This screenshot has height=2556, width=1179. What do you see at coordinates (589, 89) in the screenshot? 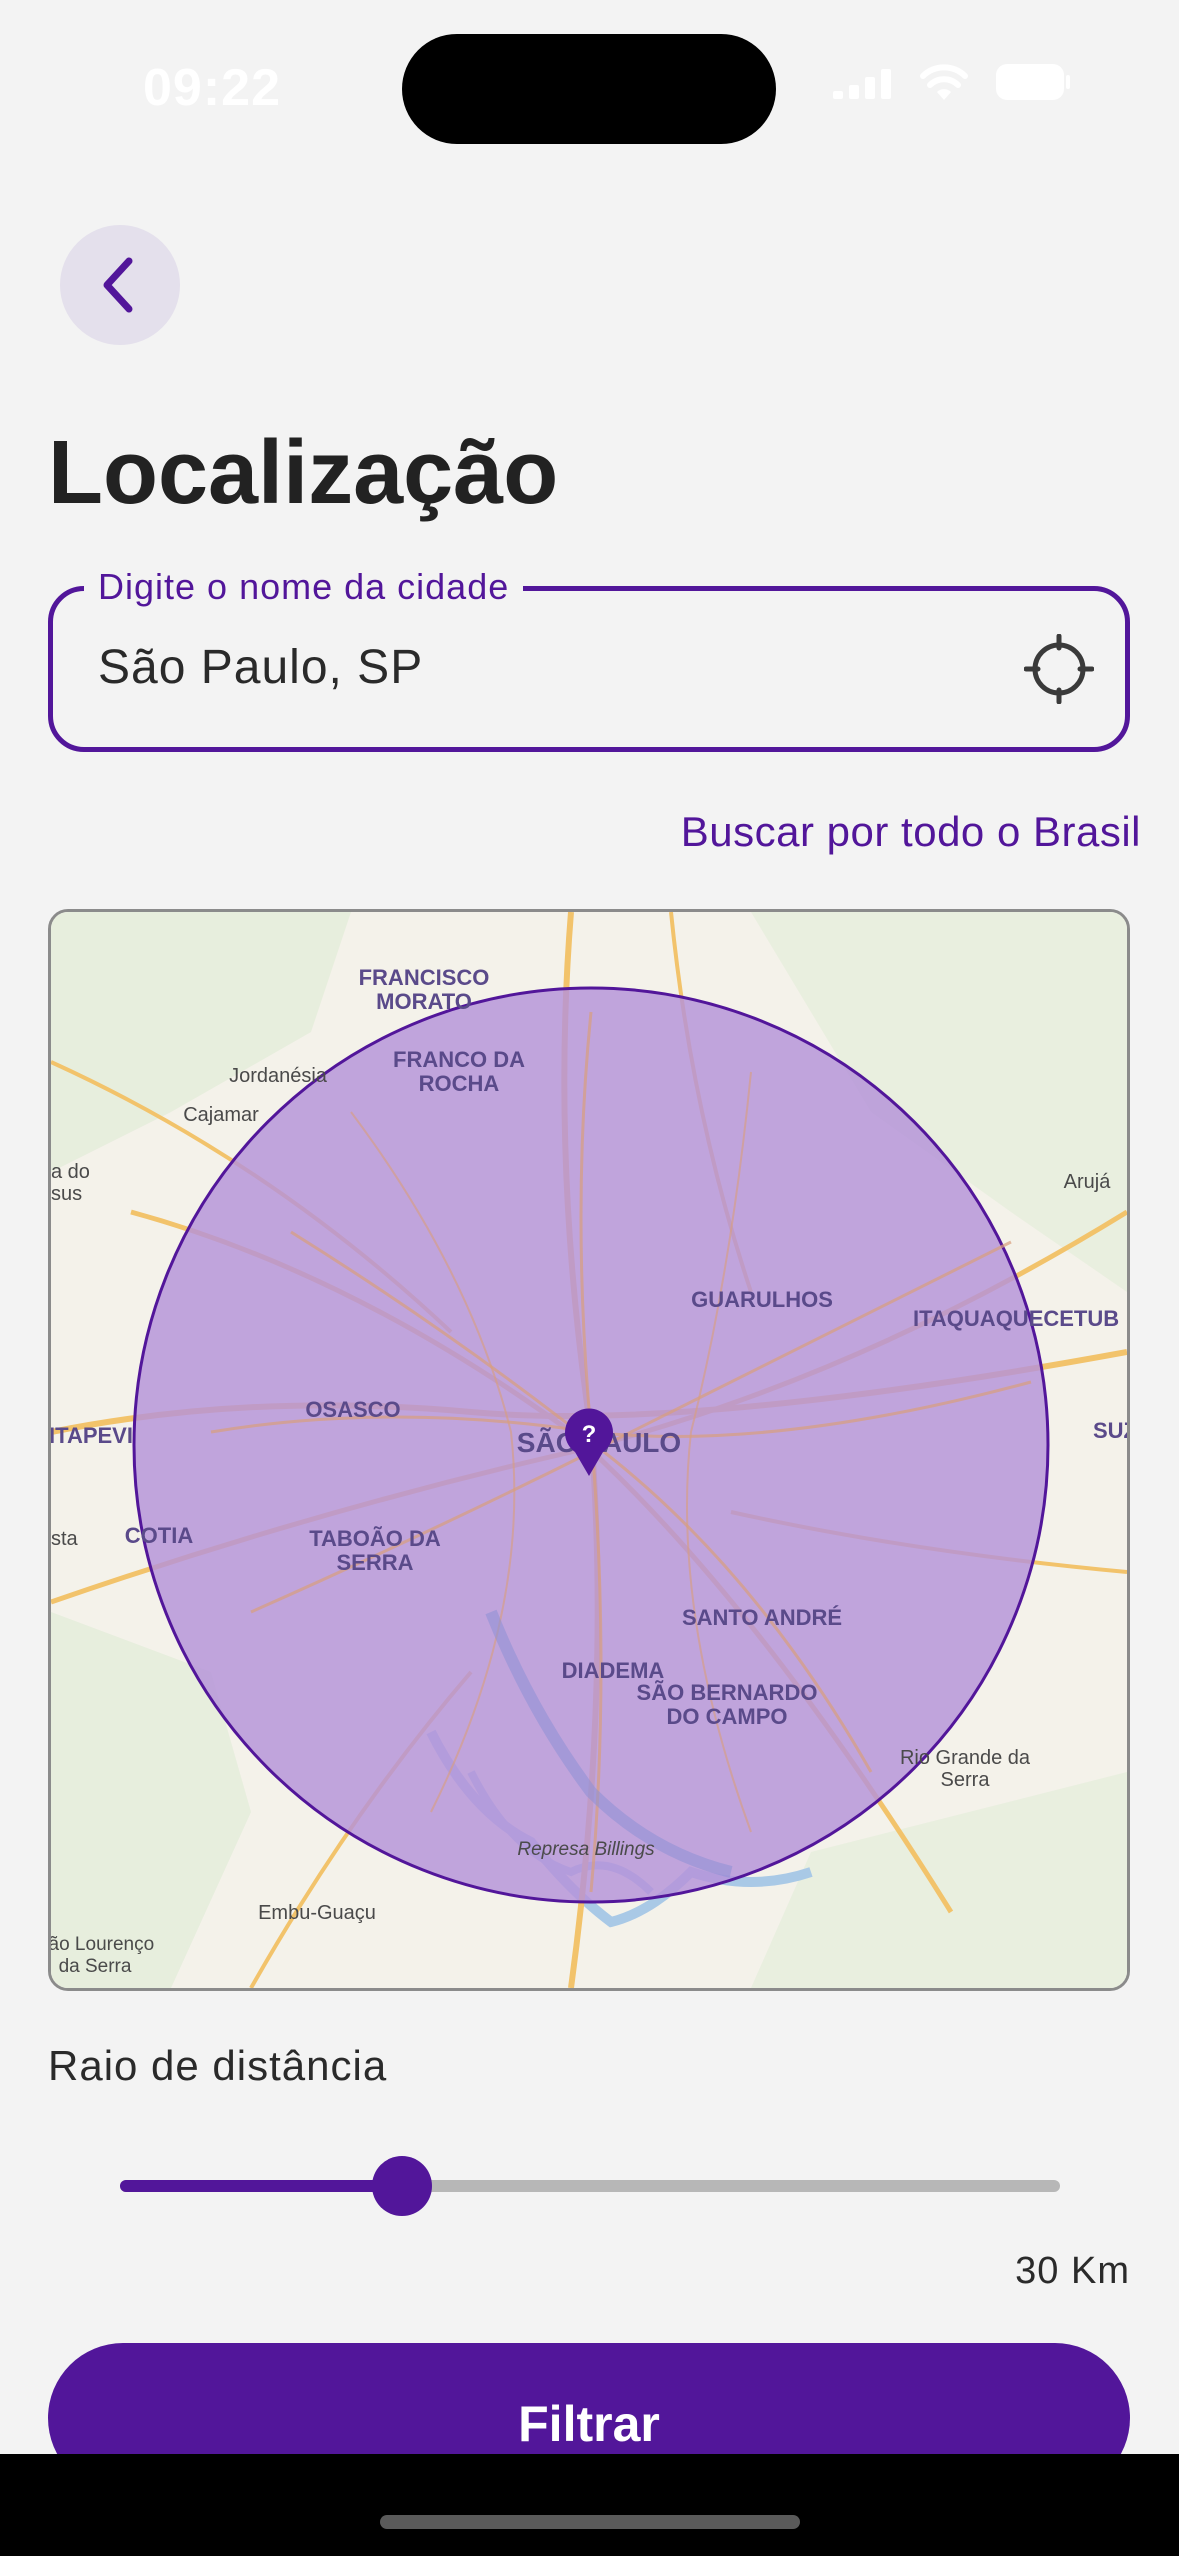
I see `dynamic-island` at bounding box center [589, 89].